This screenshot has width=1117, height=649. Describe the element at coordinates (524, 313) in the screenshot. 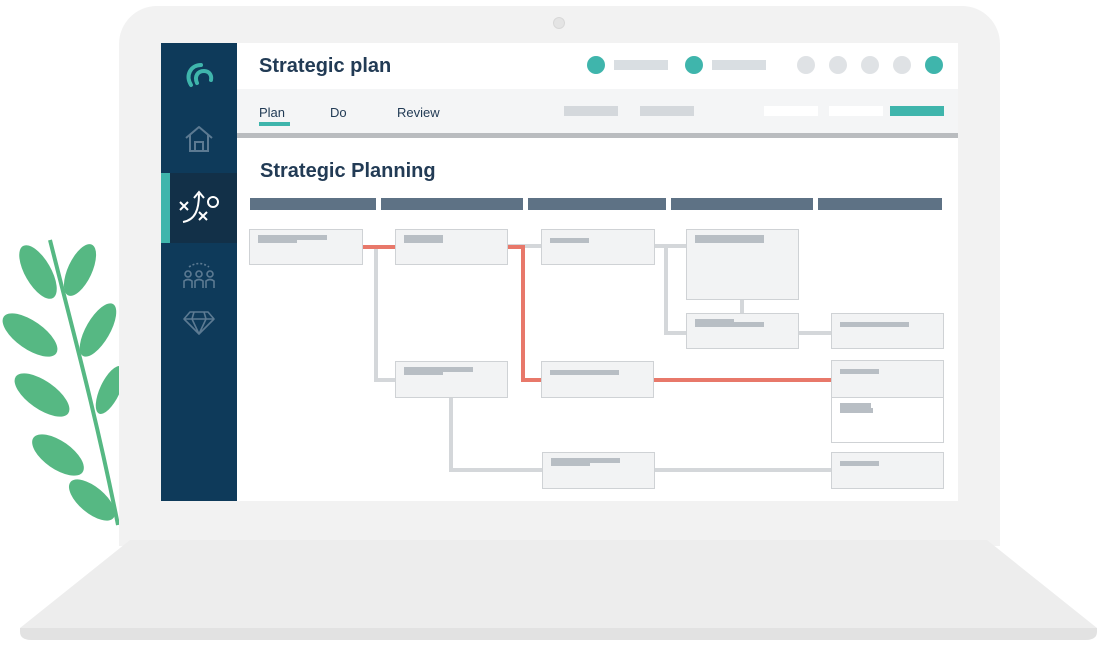

I see `critical-path-line` at that location.